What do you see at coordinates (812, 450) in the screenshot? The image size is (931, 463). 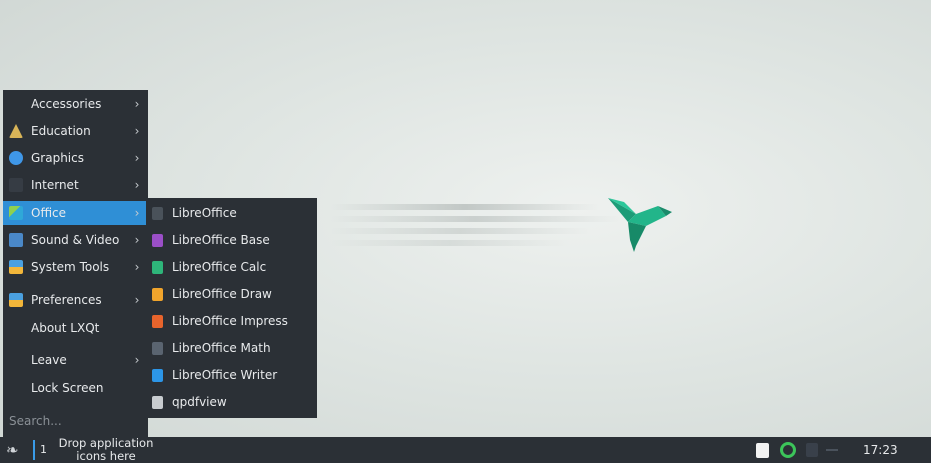 I see `network-icon` at bounding box center [812, 450].